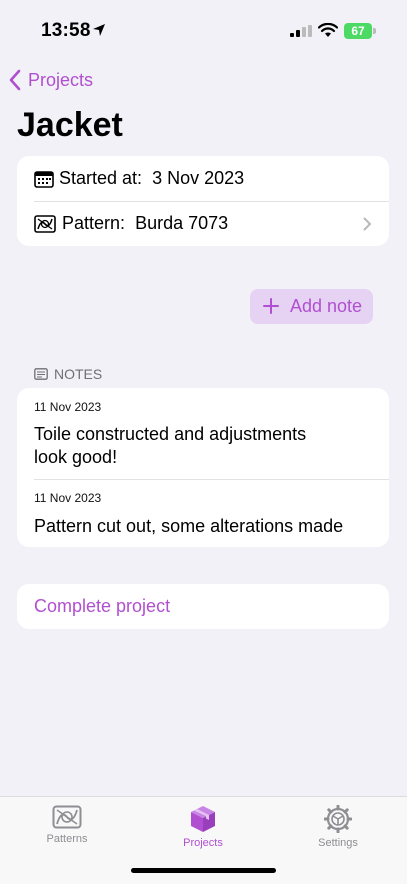 The height and width of the screenshot is (884, 407). What do you see at coordinates (367, 224) in the screenshot?
I see `chevron-right-icon` at bounding box center [367, 224].